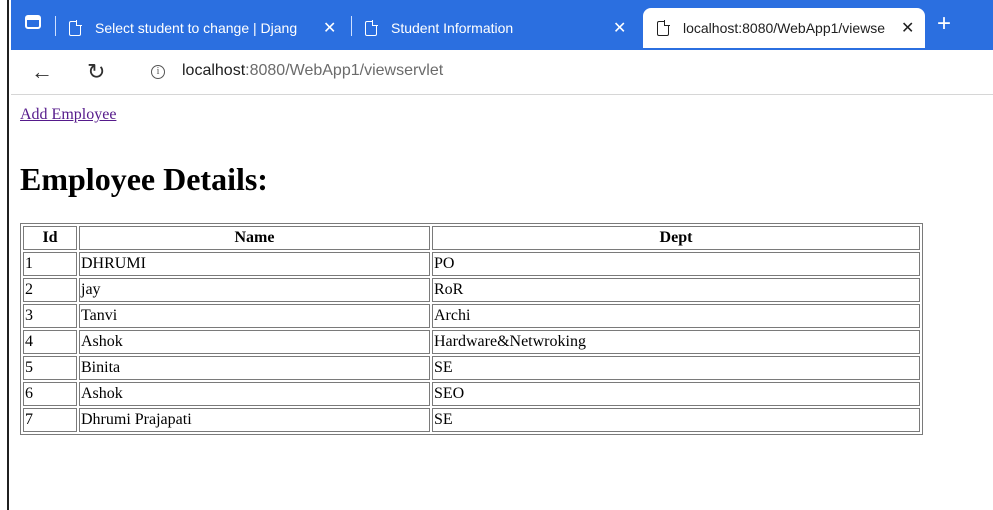 The image size is (993, 510). Describe the element at coordinates (50, 342) in the screenshot. I see `cell-id: 4` at that location.